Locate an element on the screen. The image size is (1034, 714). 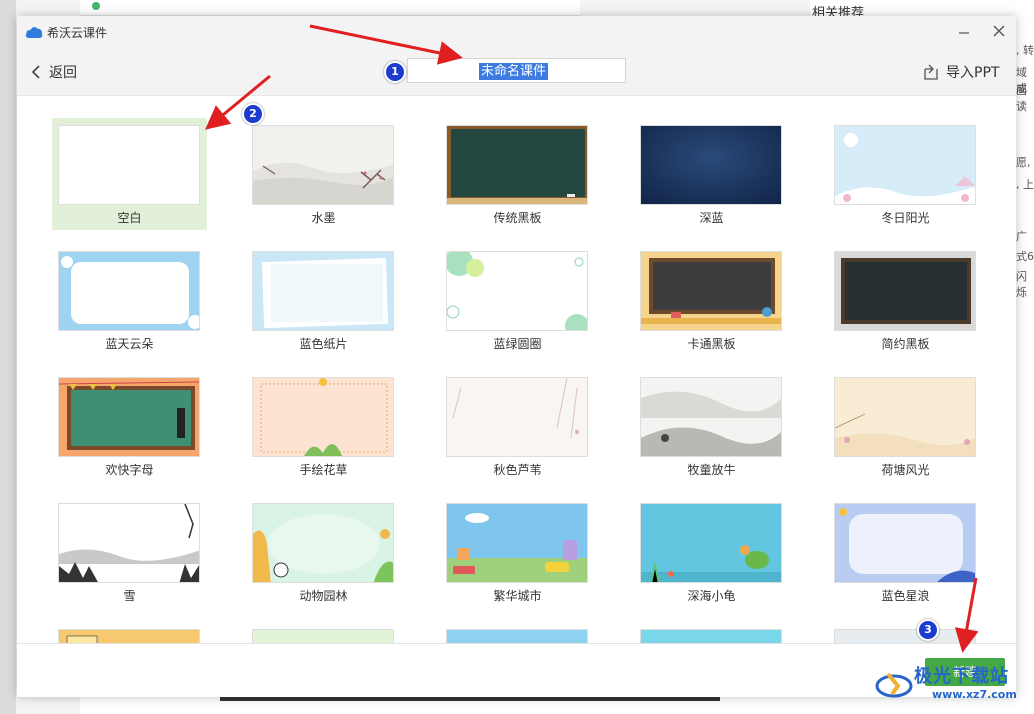
template-label: 水墨 is located at coordinates (323, 218).